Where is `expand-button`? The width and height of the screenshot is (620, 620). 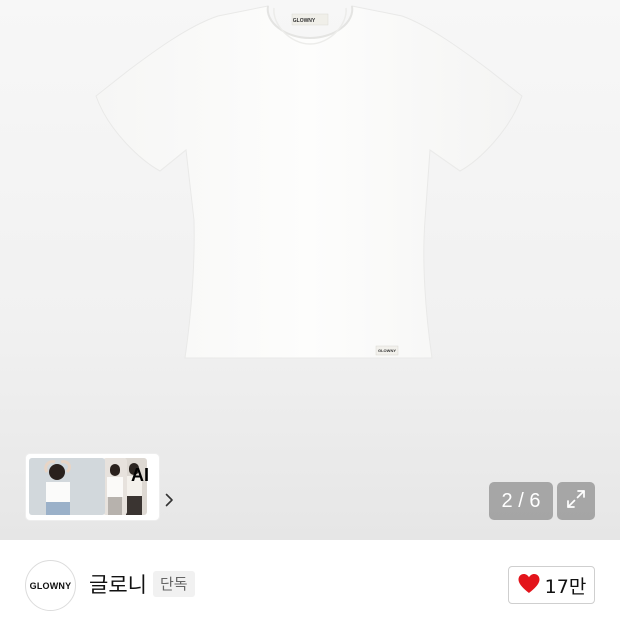
expand-button is located at coordinates (576, 501).